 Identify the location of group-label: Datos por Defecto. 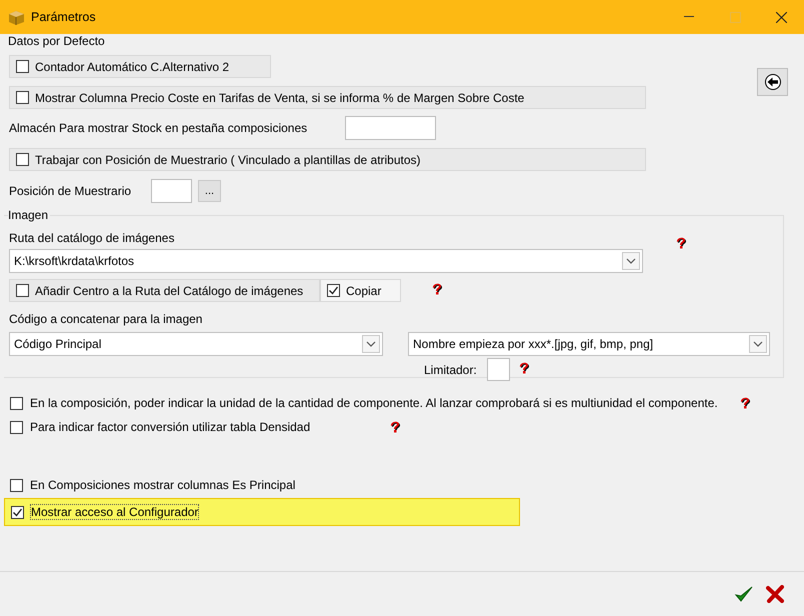
(57, 41).